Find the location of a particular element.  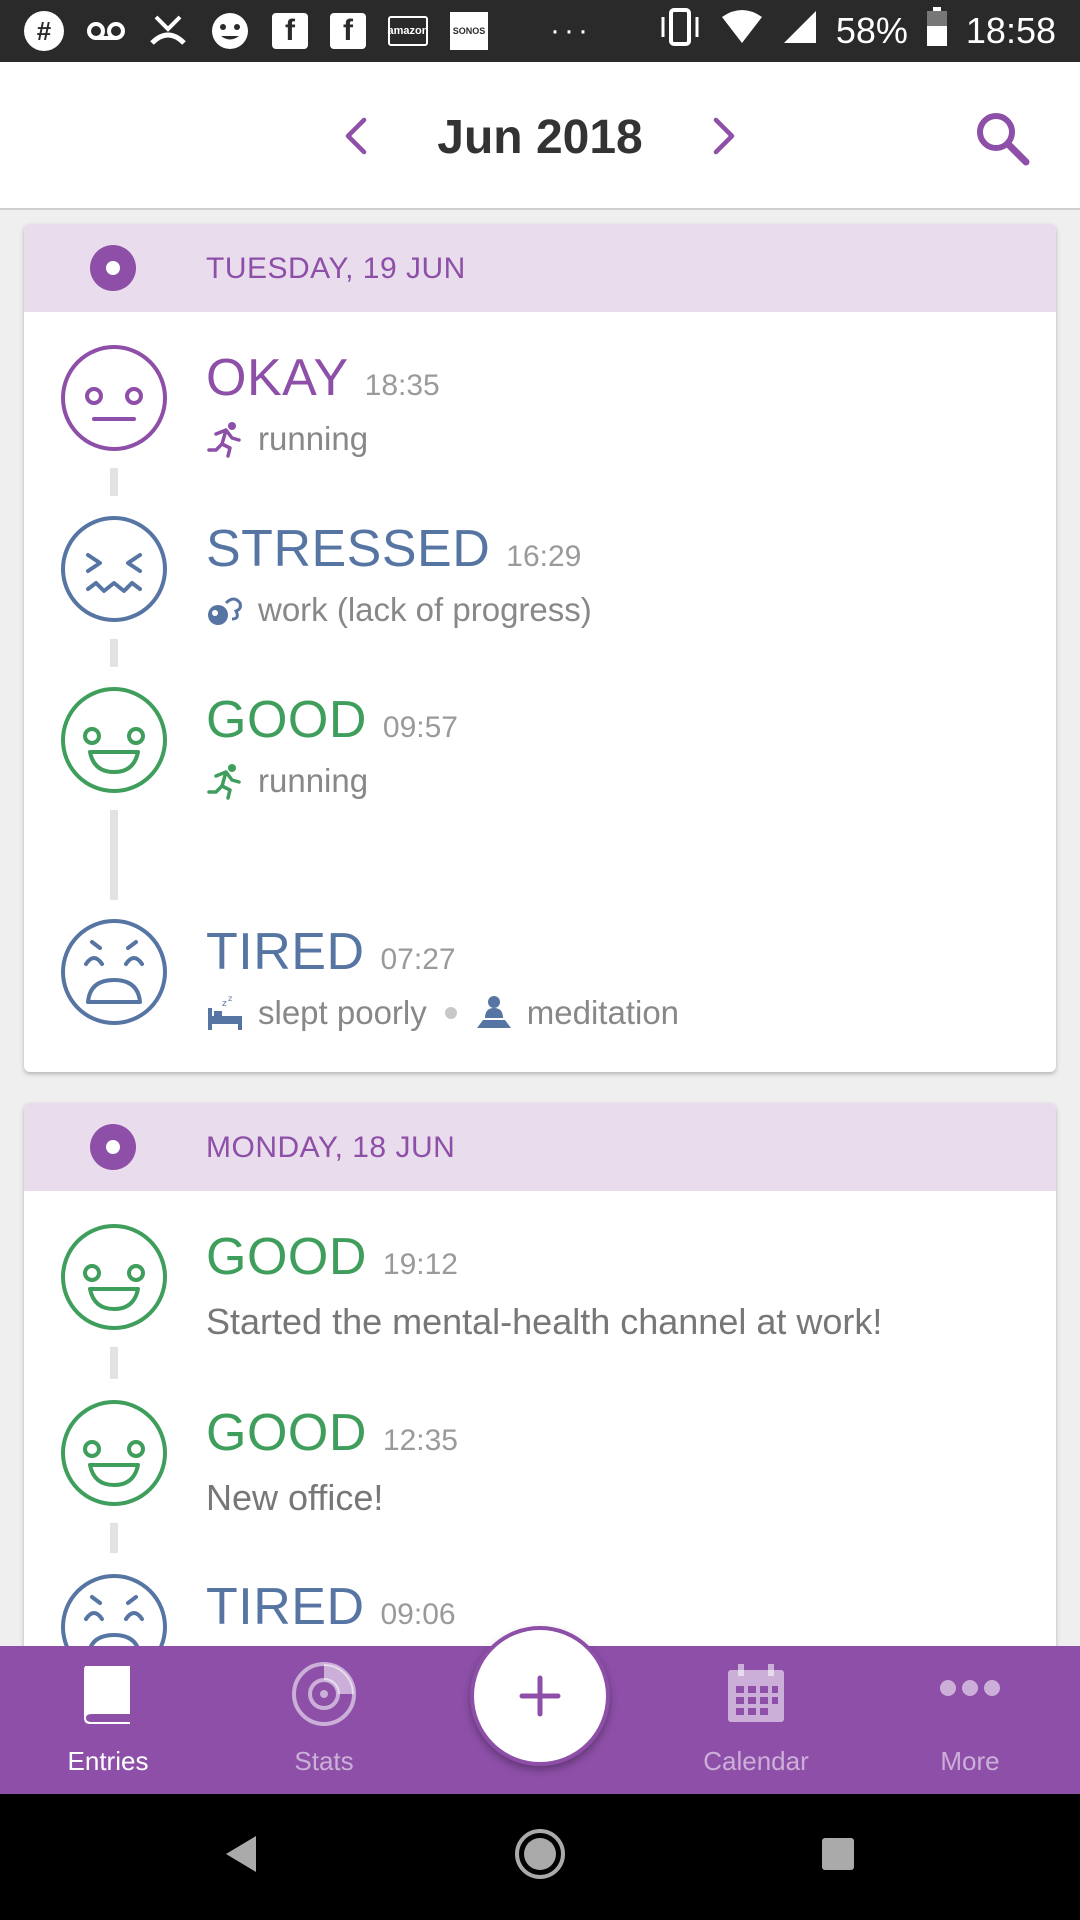

entry-time: 09:57 is located at coordinates (420, 727).